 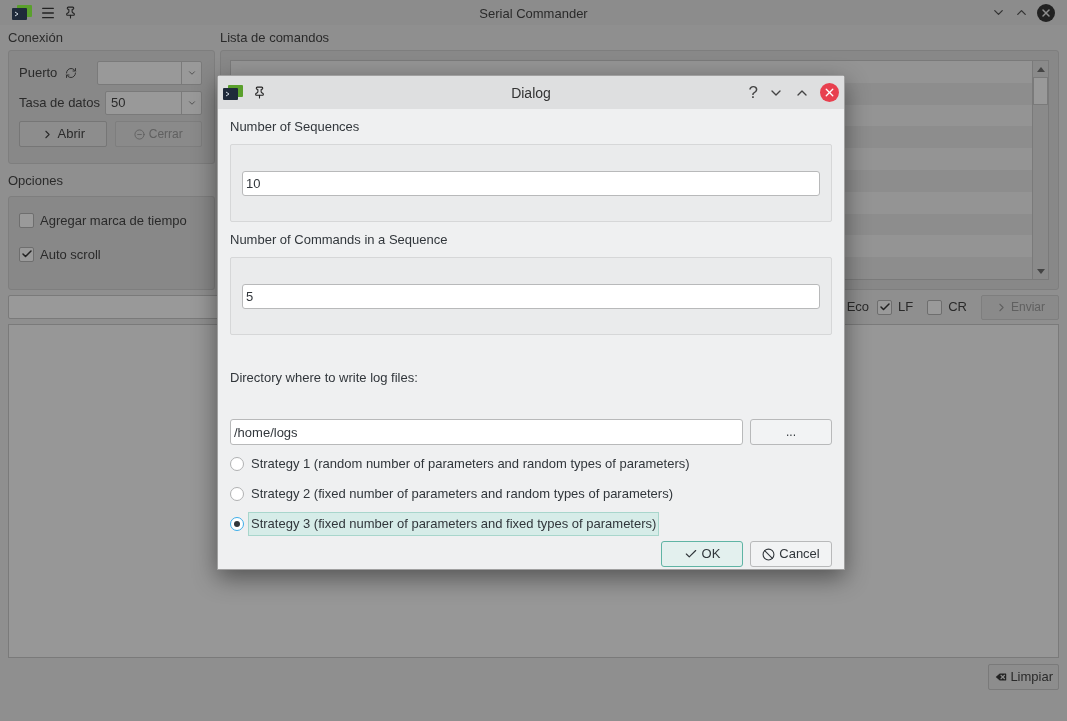 I want to click on group-heading: Conexión, so click(x=35, y=37).